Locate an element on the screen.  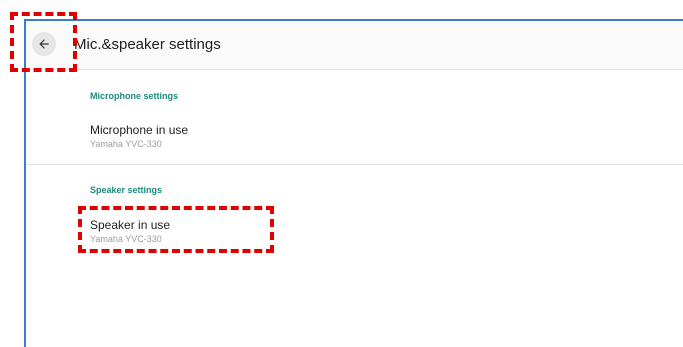
microphone-in-use-item: Microphone in use Yamaha YVC-330 is located at coordinates (340, 140).